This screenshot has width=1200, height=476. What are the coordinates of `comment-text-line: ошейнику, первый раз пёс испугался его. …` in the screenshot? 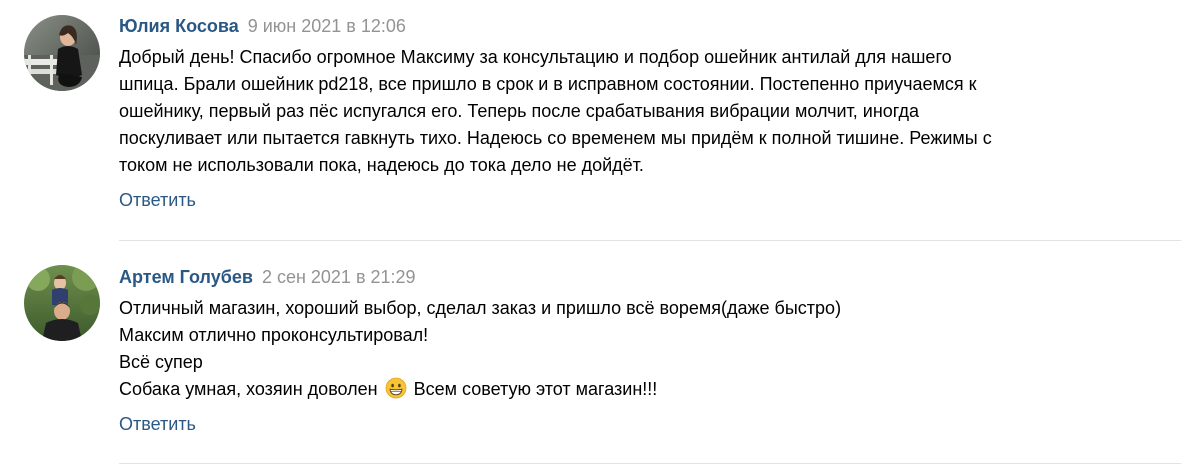 It's located at (519, 111).